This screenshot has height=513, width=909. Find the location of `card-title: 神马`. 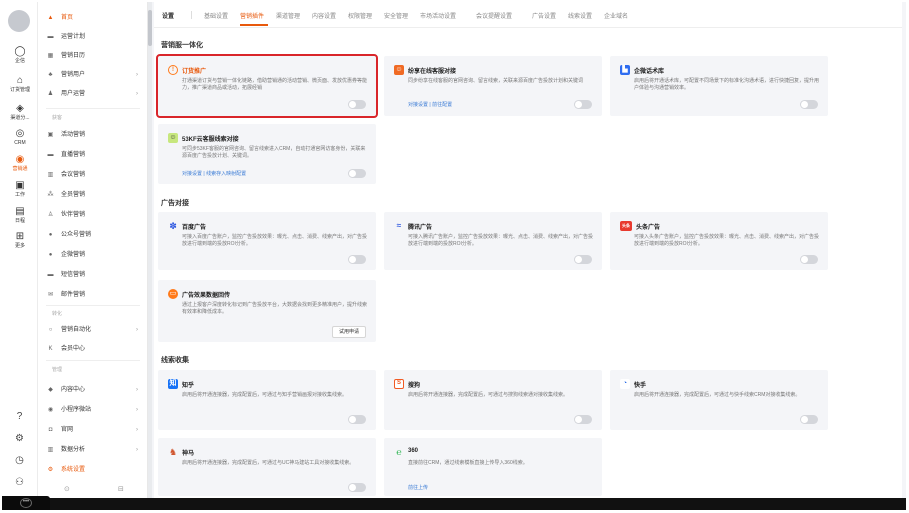

card-title: 神马 is located at coordinates (188, 454).